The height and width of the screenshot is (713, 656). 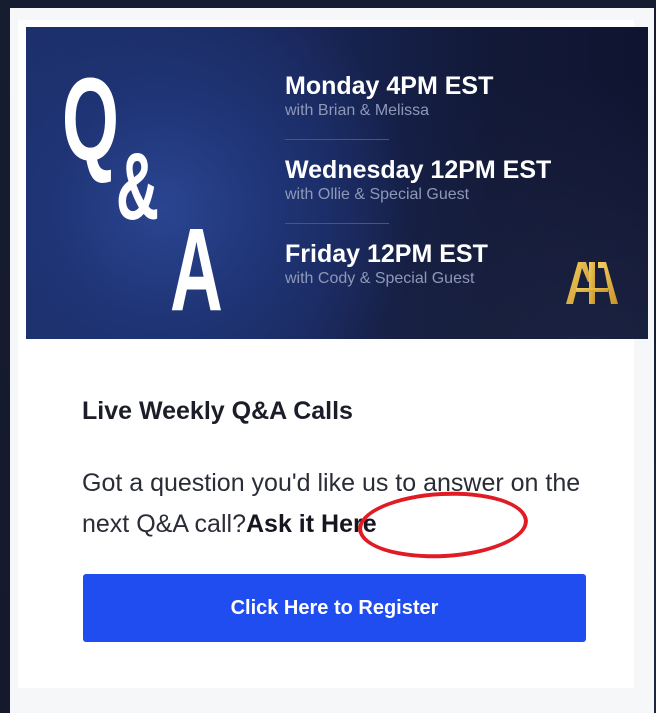 I want to click on qa-logo-q: Q, so click(x=90, y=120).